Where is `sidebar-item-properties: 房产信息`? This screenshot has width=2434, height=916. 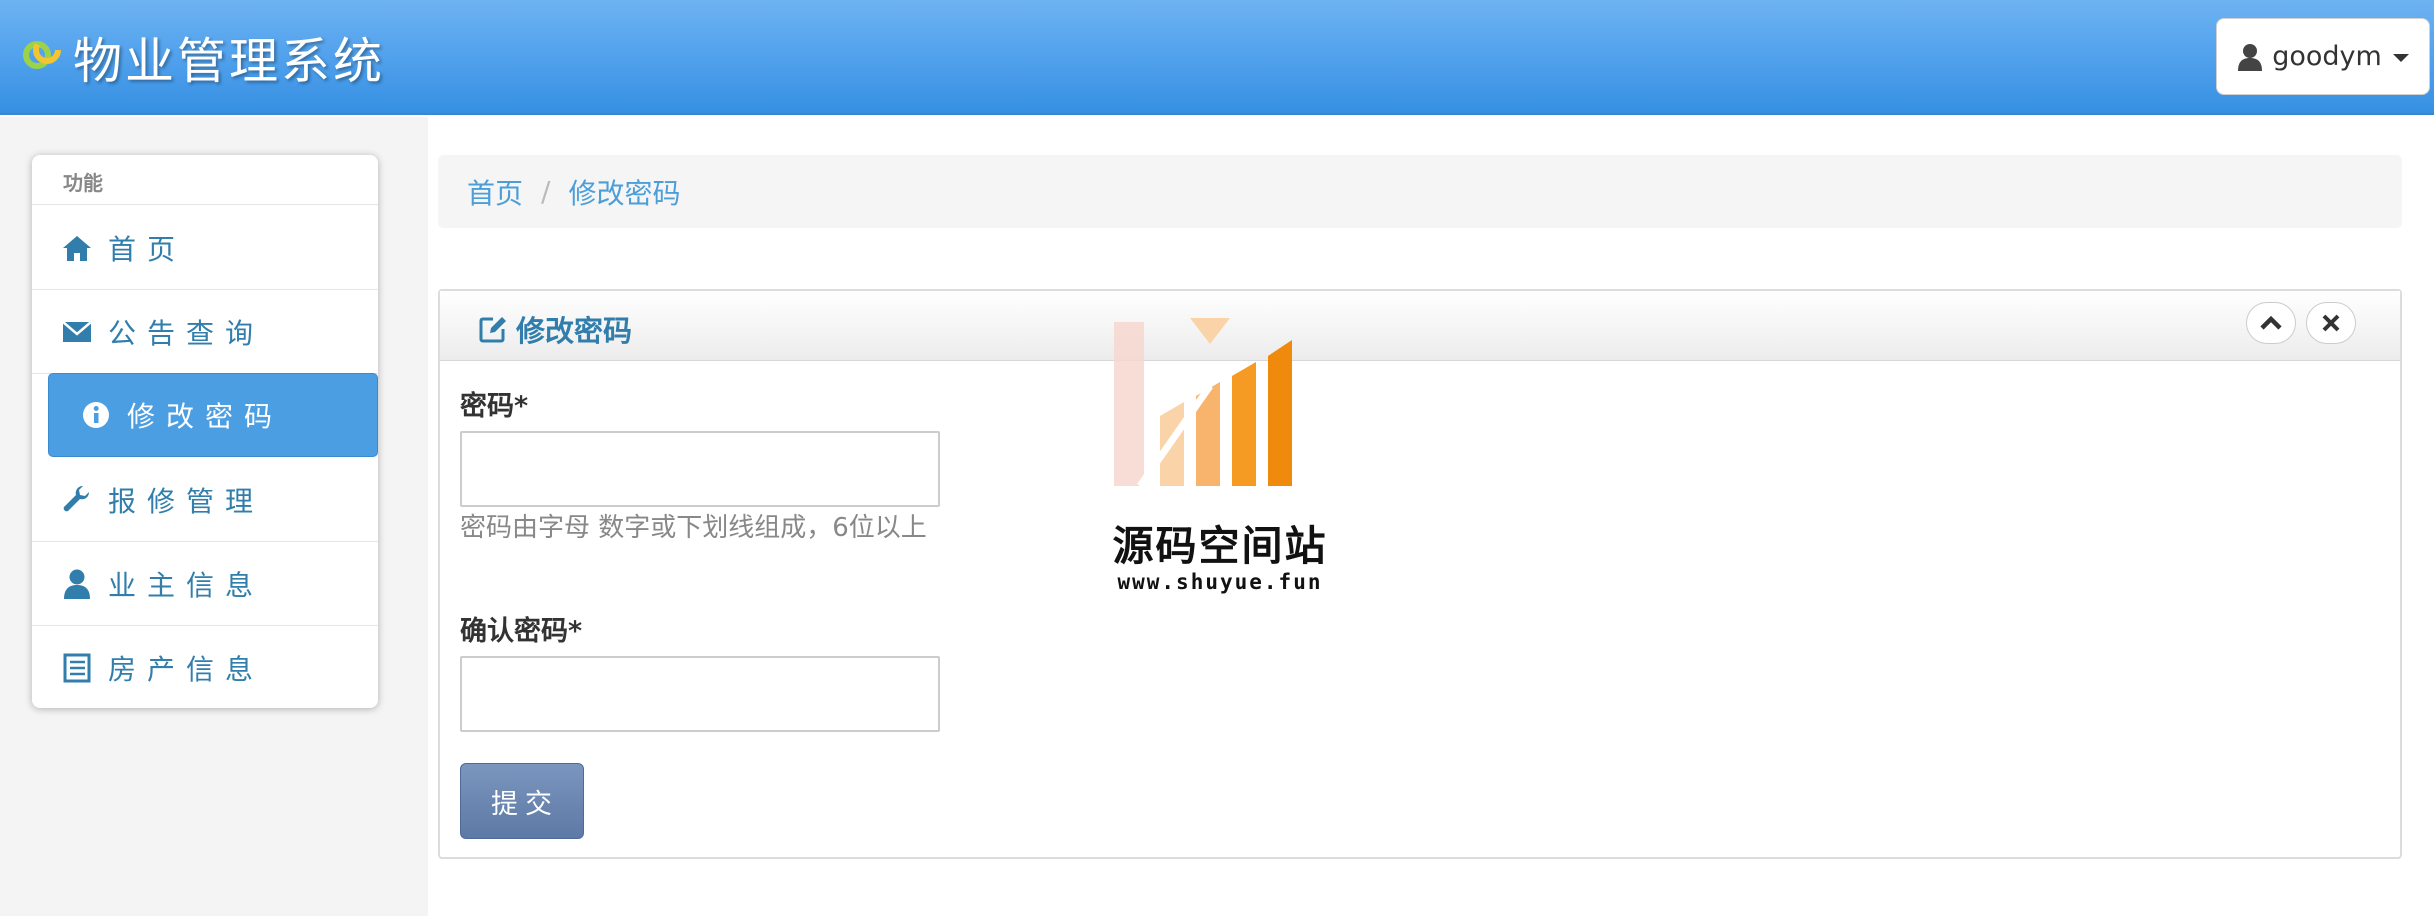 sidebar-item-properties: 房产信息 is located at coordinates (205, 668).